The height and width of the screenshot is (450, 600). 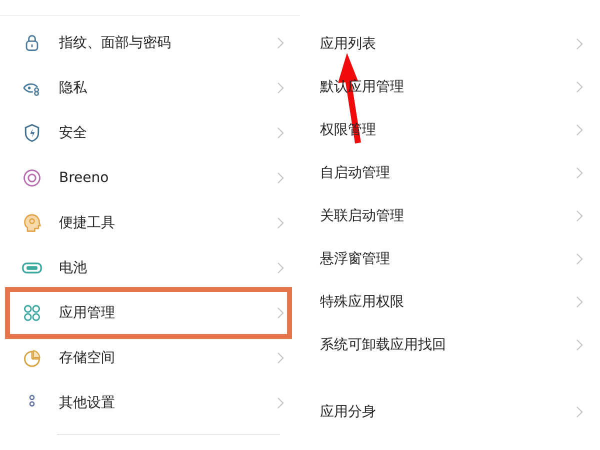 I want to click on menu-item: 应用分身, so click(x=450, y=411).